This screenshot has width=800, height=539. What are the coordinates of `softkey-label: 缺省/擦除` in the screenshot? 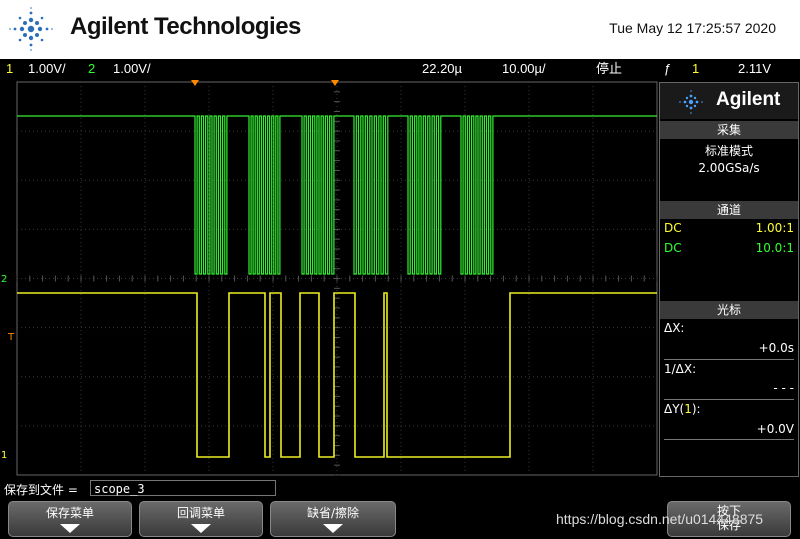 It's located at (333, 513).